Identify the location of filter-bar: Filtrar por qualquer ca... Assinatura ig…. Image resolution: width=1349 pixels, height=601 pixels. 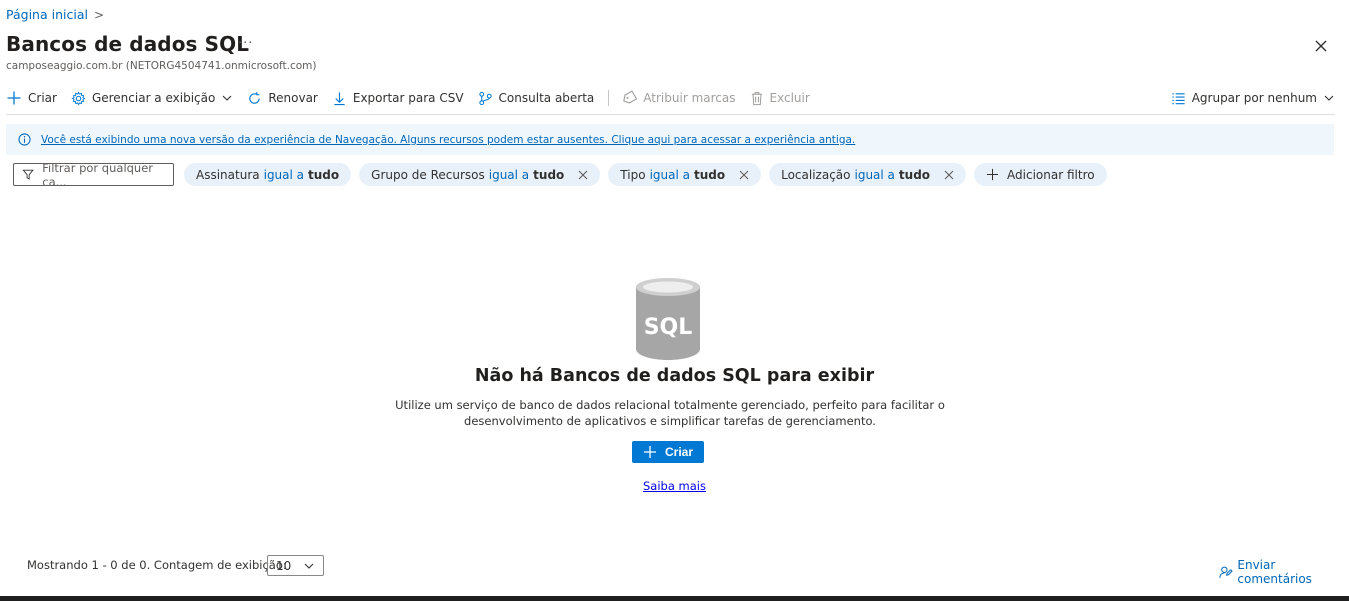
(560, 174).